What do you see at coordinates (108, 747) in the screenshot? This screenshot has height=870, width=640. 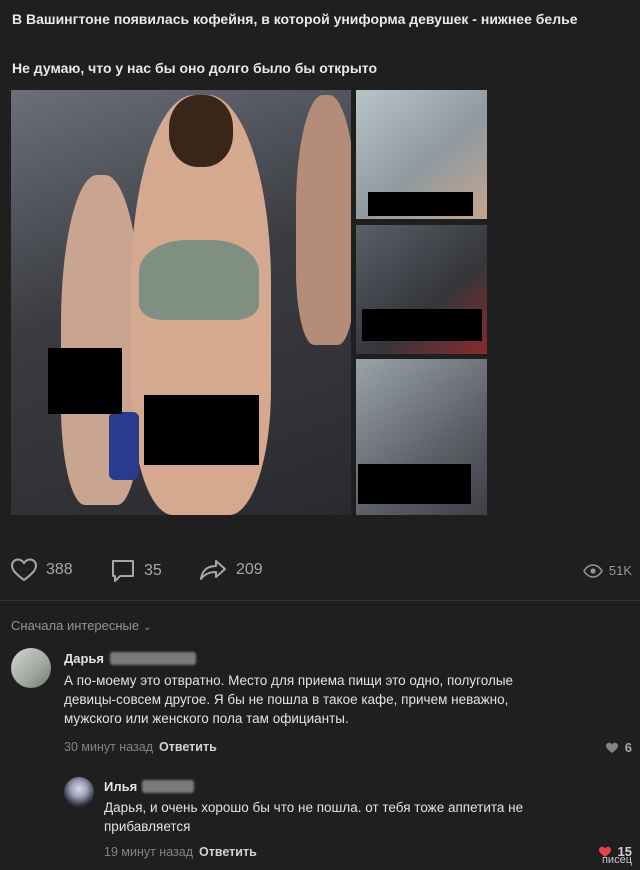 I see `comment-time: 30 минут назад` at bounding box center [108, 747].